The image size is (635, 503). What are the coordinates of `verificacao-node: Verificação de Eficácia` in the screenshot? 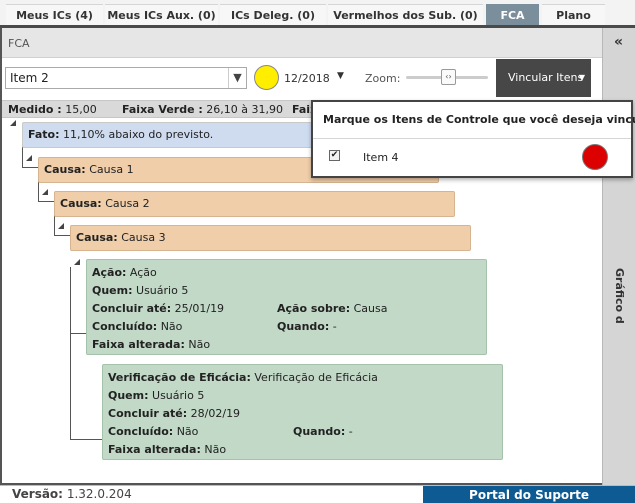 It's located at (302, 412).